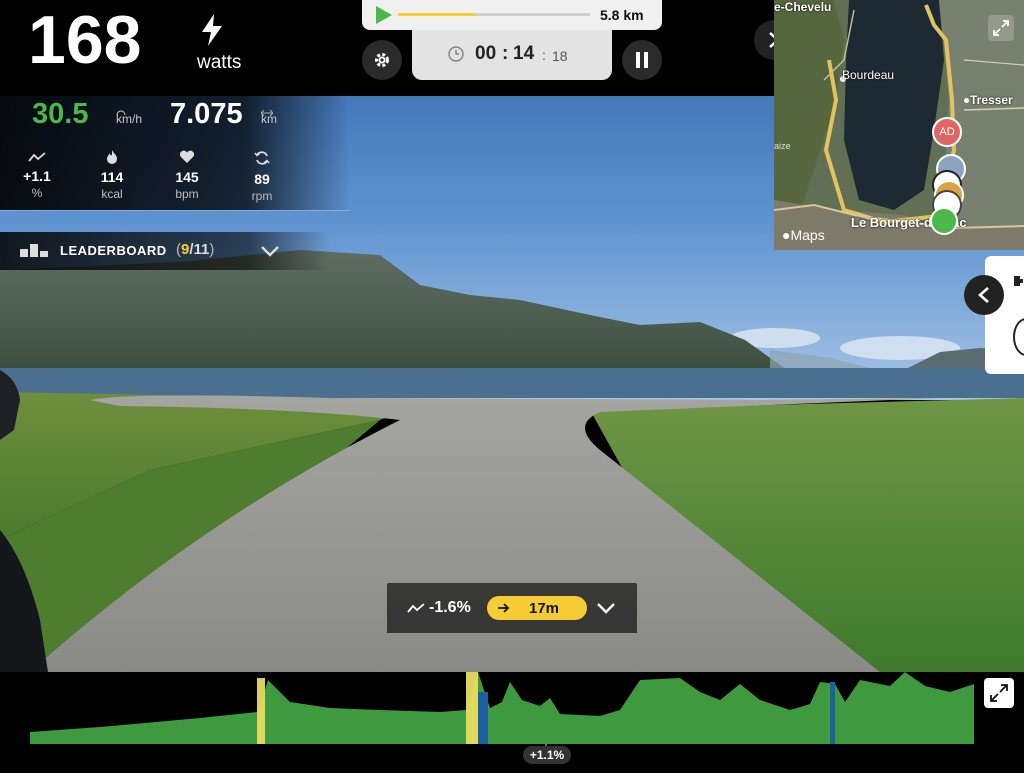 The image size is (1024, 773). I want to click on heart-icon, so click(187, 156).